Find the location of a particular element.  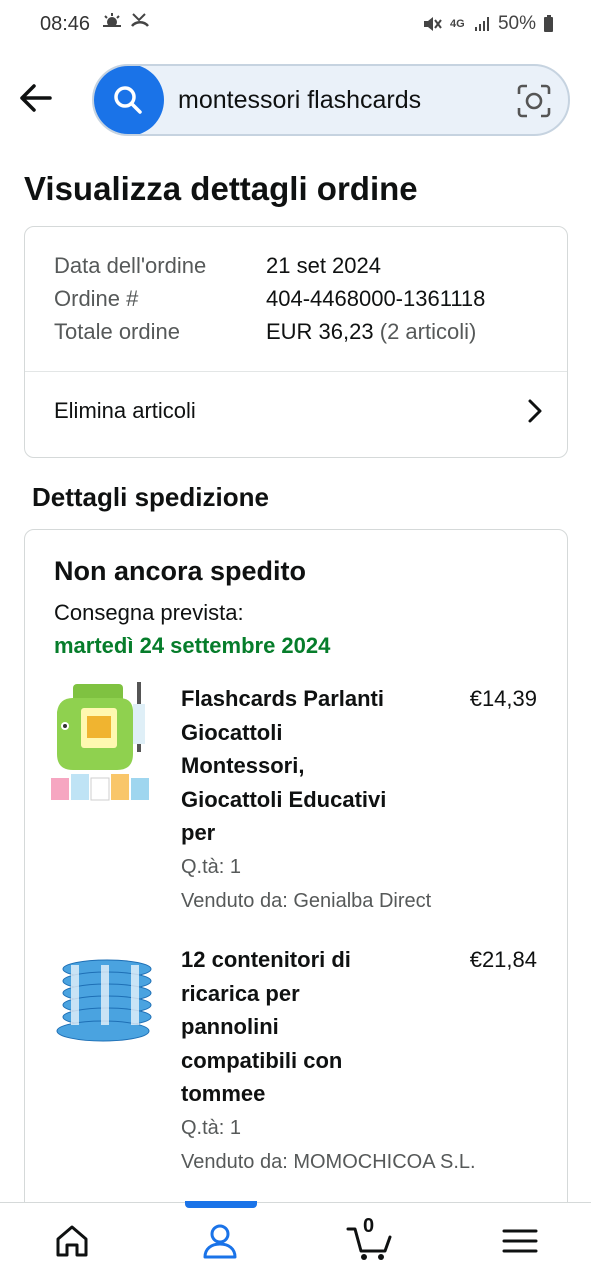

order-item-count: (2 articoli) is located at coordinates (428, 331).